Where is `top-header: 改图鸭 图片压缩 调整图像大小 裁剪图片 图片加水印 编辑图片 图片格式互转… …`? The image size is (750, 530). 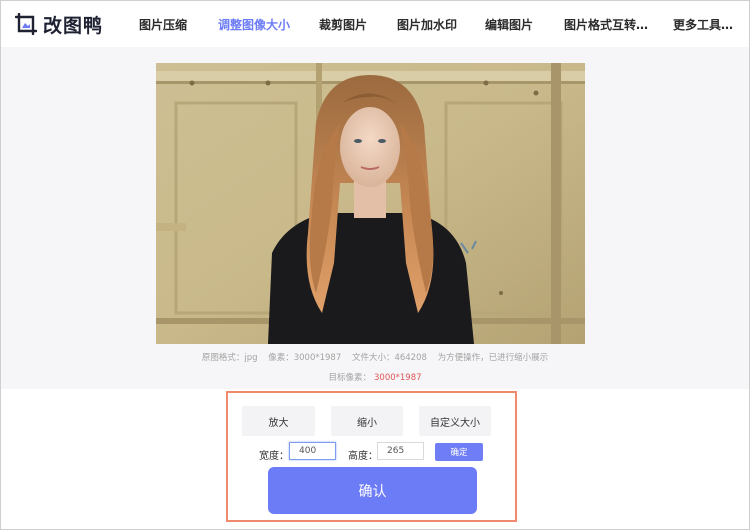 top-header: 改图鸭 图片压缩 调整图像大小 裁剪图片 图片加水印 编辑图片 图片格式互转… … is located at coordinates (375, 24).